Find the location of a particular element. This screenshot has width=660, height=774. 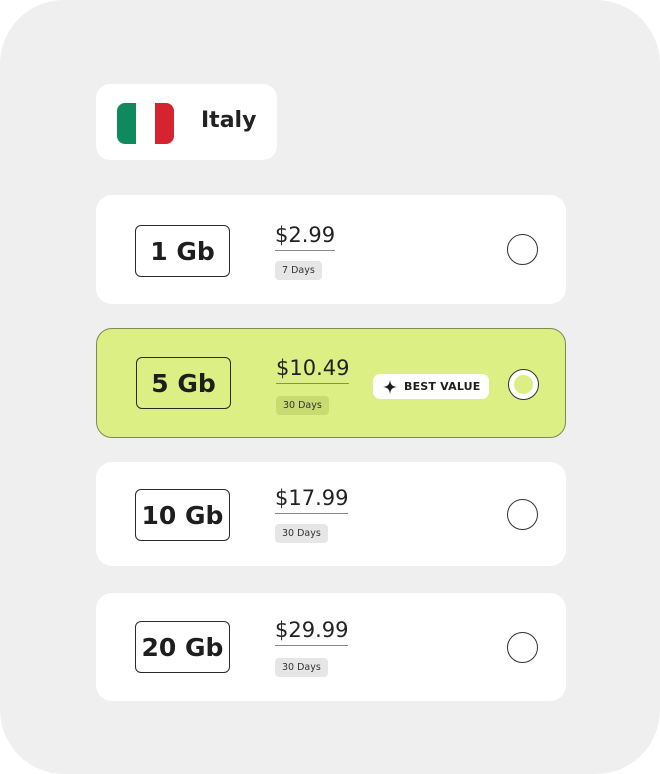

plan-card-10gb: 10 Gb $17.99 30 Days is located at coordinates (331, 514).